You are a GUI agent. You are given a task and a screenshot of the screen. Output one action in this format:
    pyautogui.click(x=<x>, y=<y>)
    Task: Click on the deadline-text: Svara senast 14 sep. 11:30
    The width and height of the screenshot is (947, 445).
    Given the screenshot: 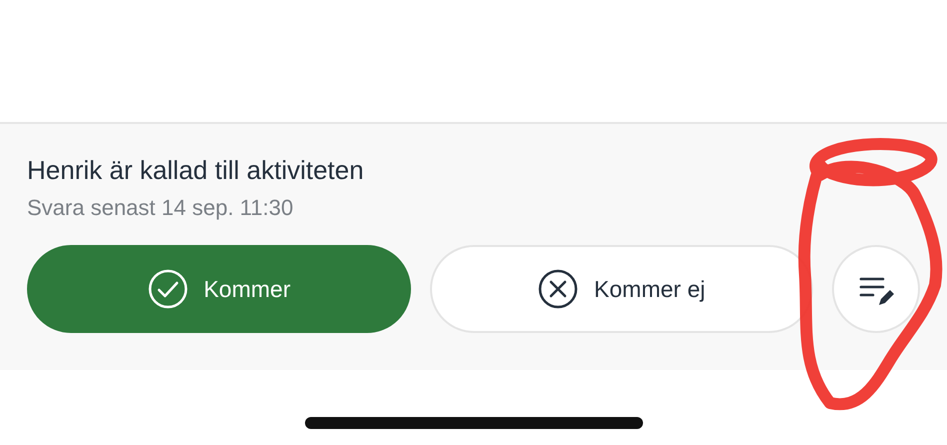 What is the action you would take?
    pyautogui.click(x=160, y=208)
    